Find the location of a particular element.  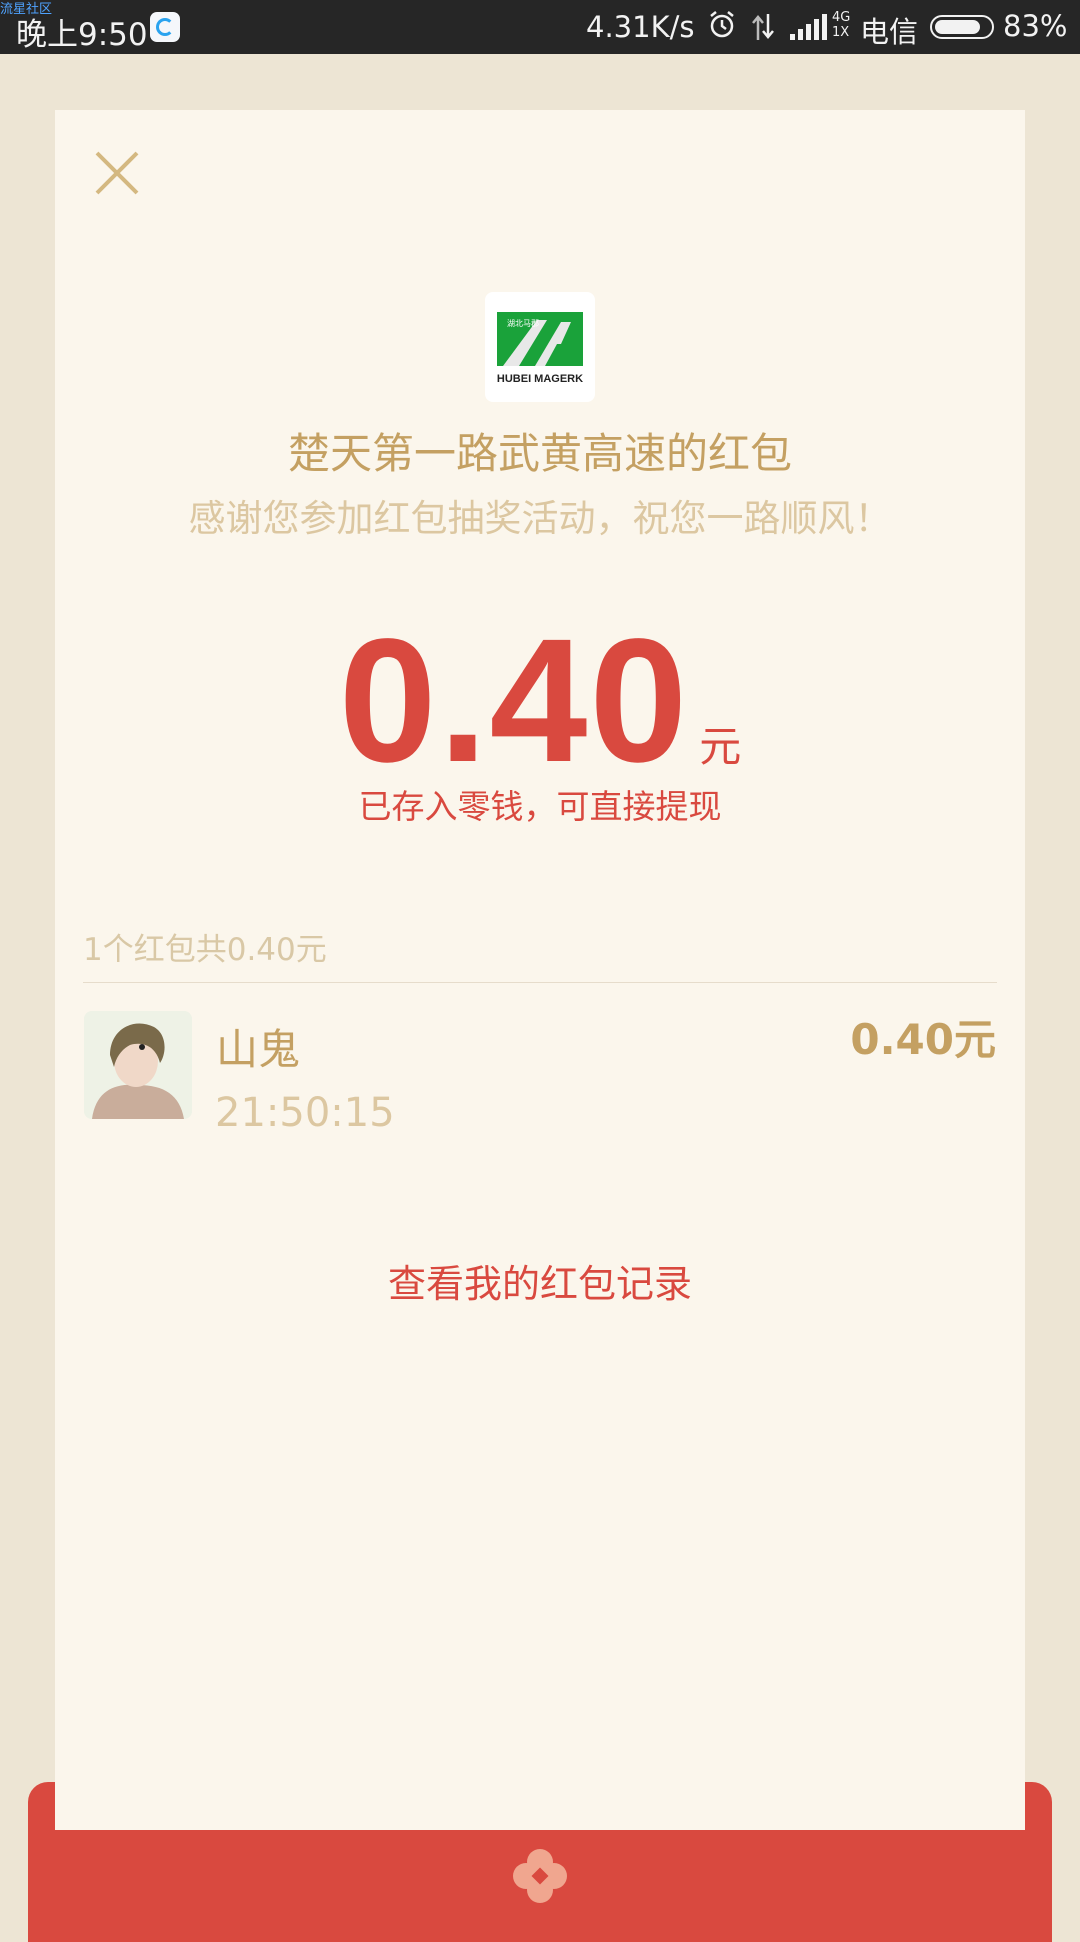

data-transfer-icon is located at coordinates (763, 27).